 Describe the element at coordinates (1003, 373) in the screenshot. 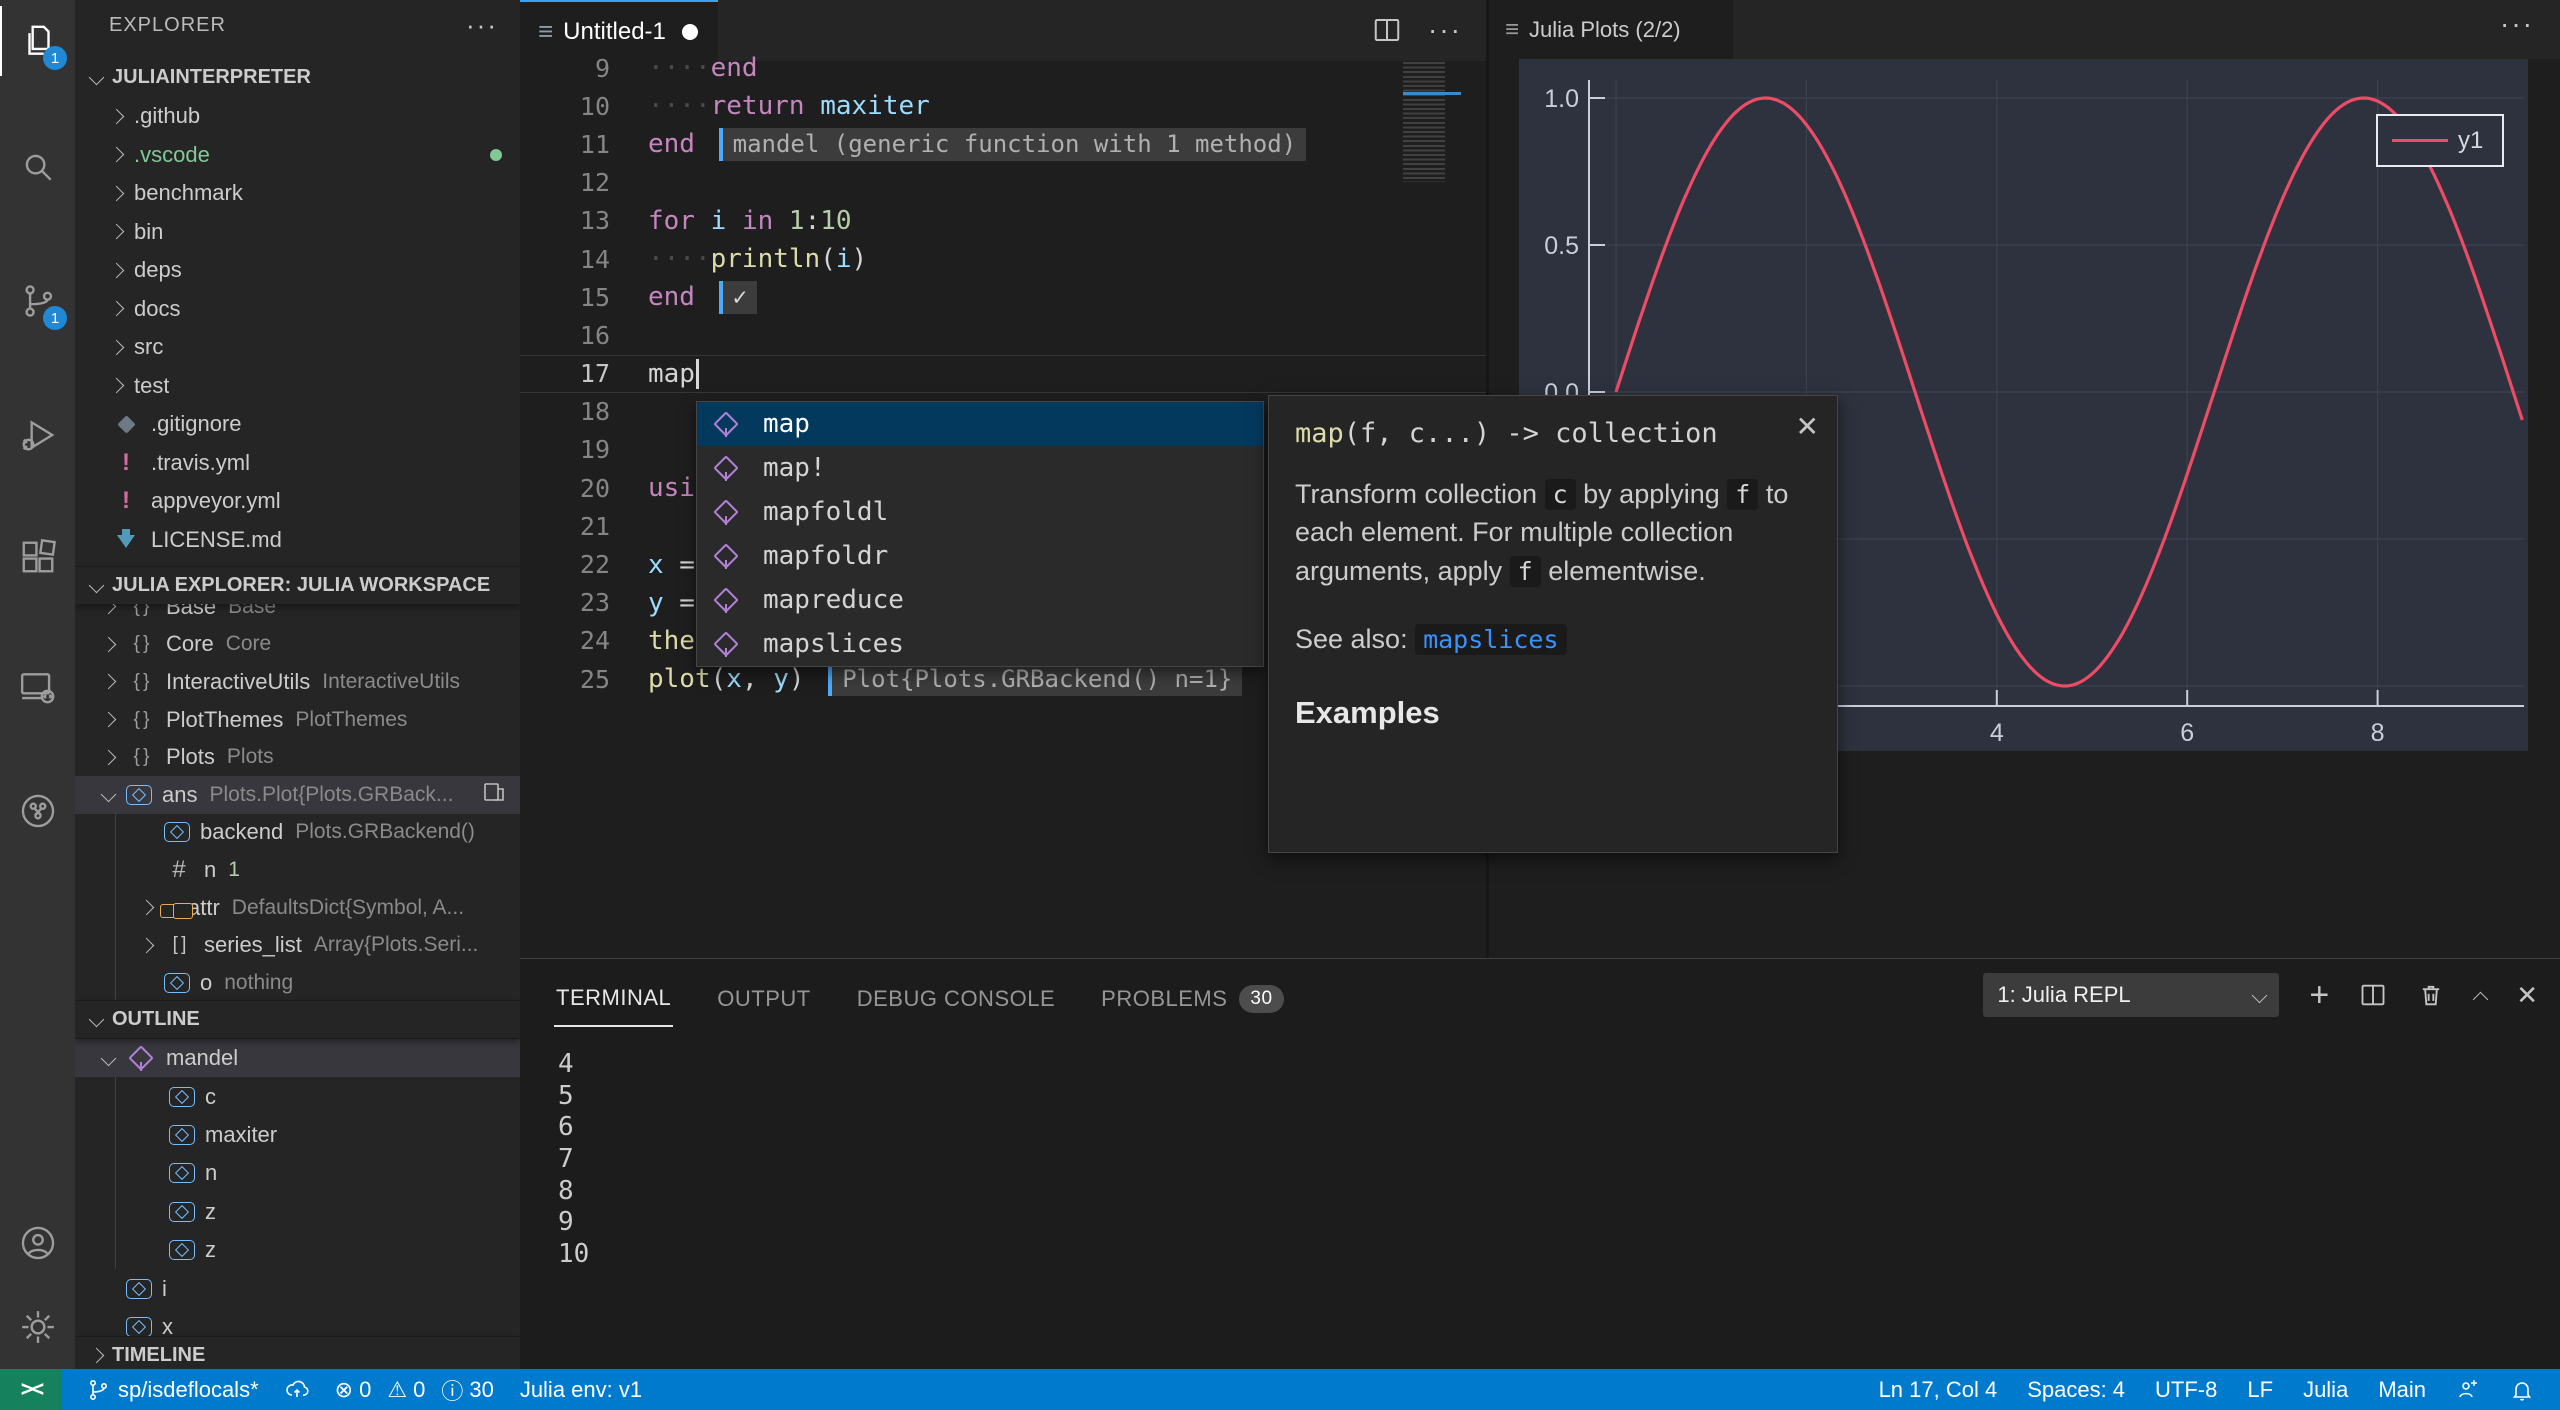

I see `code-line: 17 map` at that location.